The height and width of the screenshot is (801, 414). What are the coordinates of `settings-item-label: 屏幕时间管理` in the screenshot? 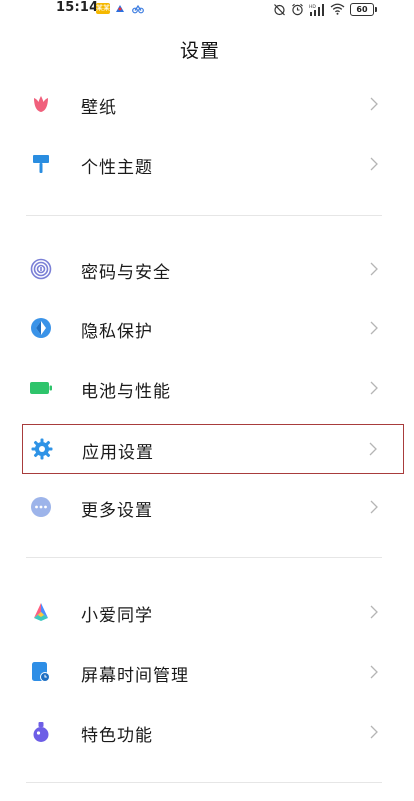 It's located at (135, 676).